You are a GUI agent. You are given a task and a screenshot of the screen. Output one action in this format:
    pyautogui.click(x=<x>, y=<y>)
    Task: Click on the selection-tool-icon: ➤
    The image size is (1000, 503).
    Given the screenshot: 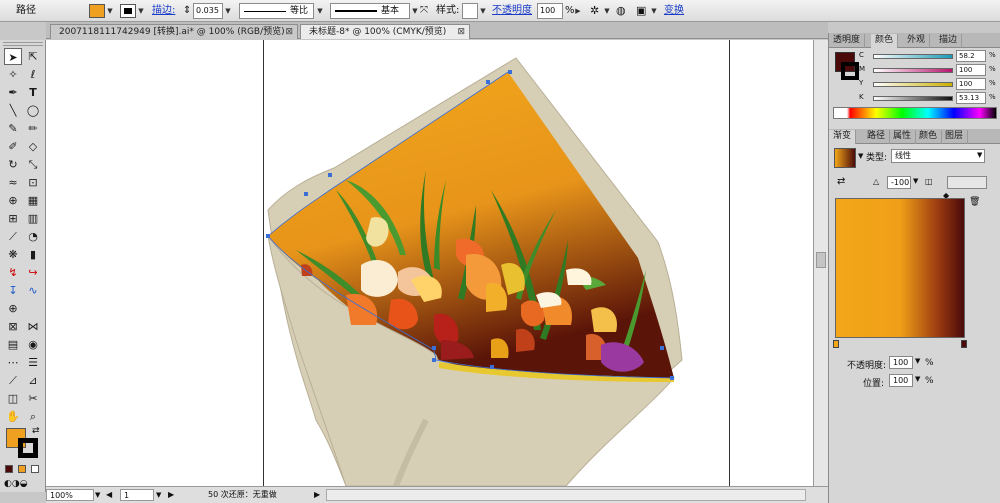 What is the action you would take?
    pyautogui.click(x=13, y=56)
    